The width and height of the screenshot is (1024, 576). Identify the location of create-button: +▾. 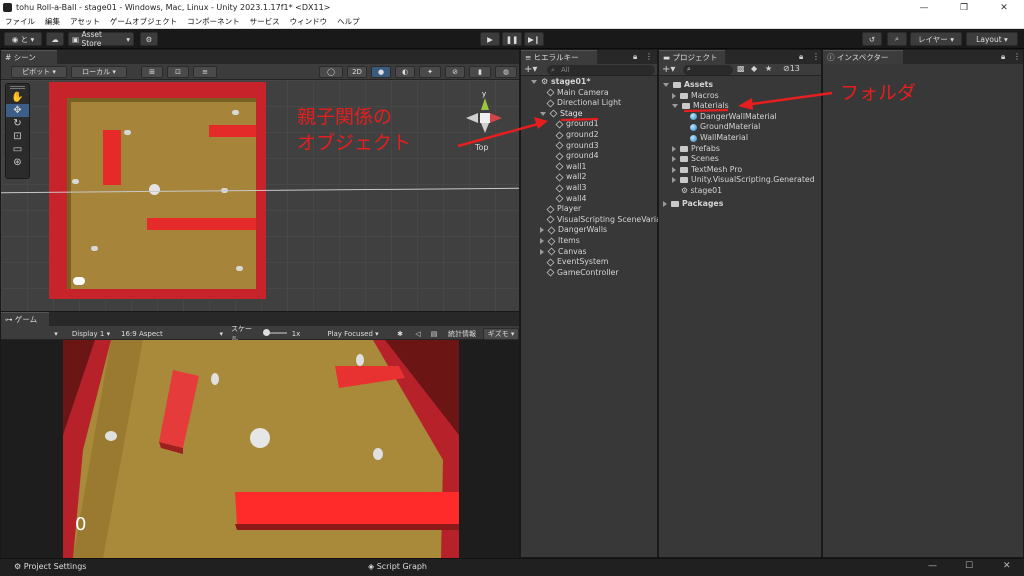
(530, 69).